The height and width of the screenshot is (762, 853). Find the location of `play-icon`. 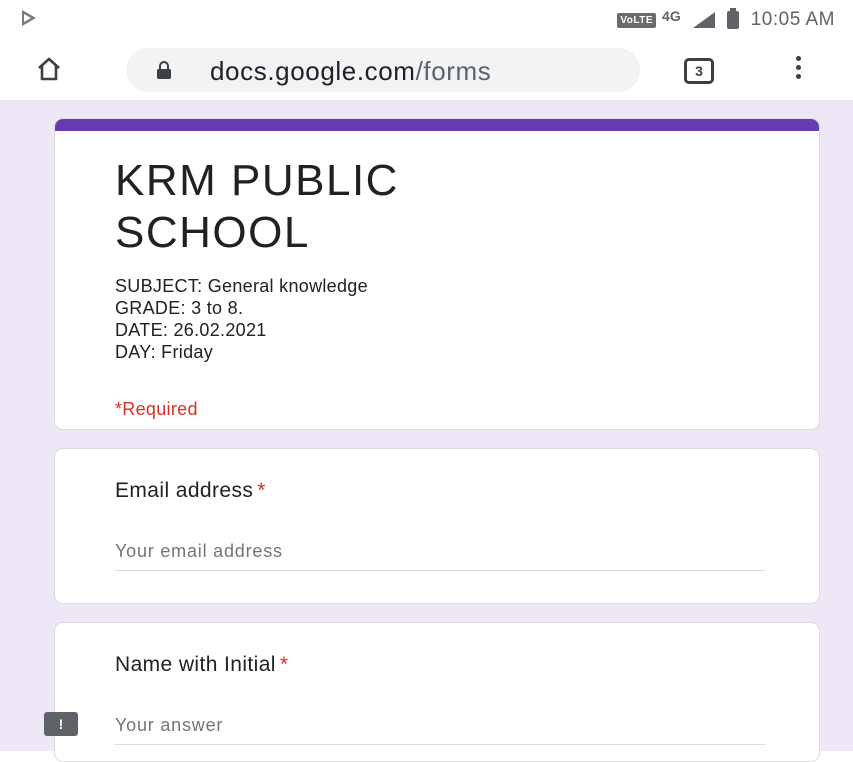

play-icon is located at coordinates (29, 18).